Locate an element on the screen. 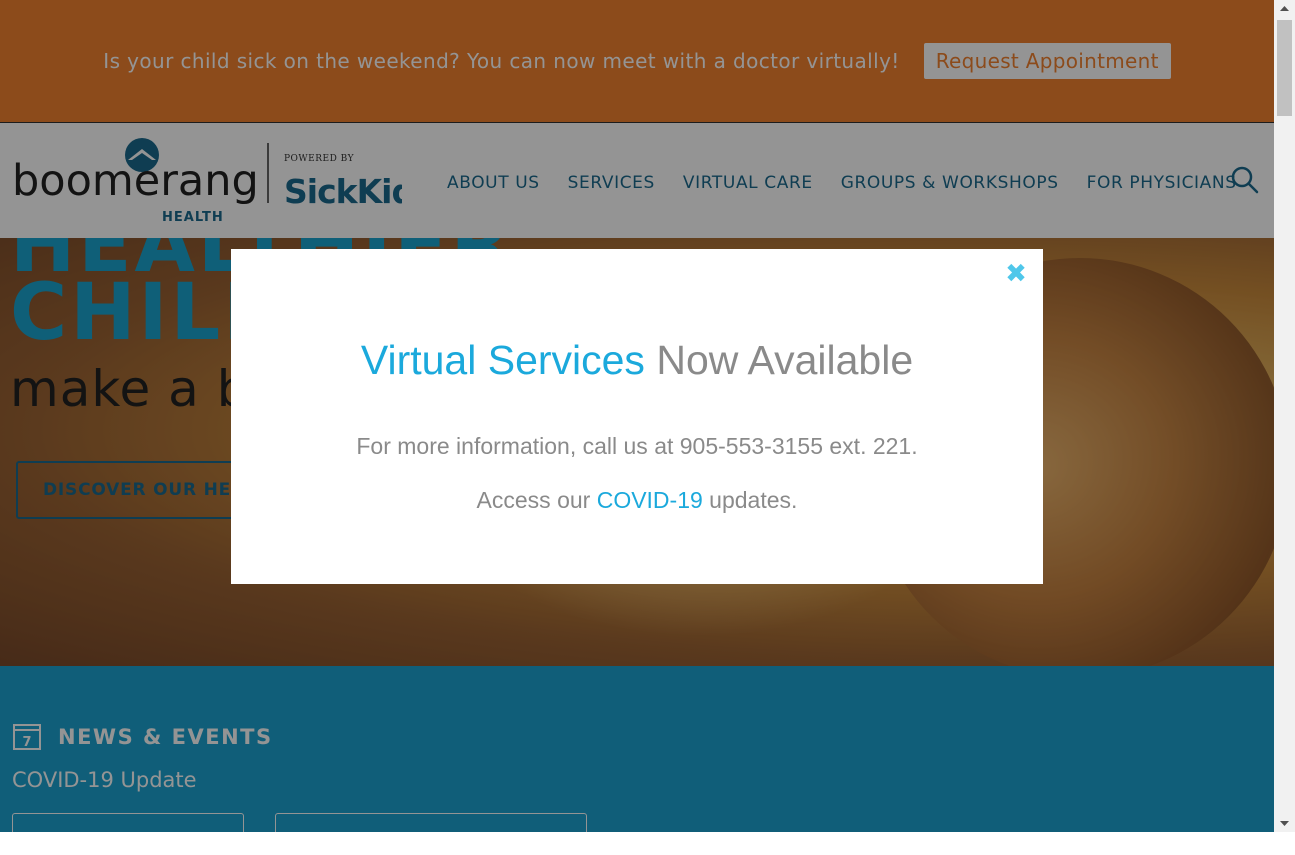  scroll-down-arrow-icon is located at coordinates (1284, 823).